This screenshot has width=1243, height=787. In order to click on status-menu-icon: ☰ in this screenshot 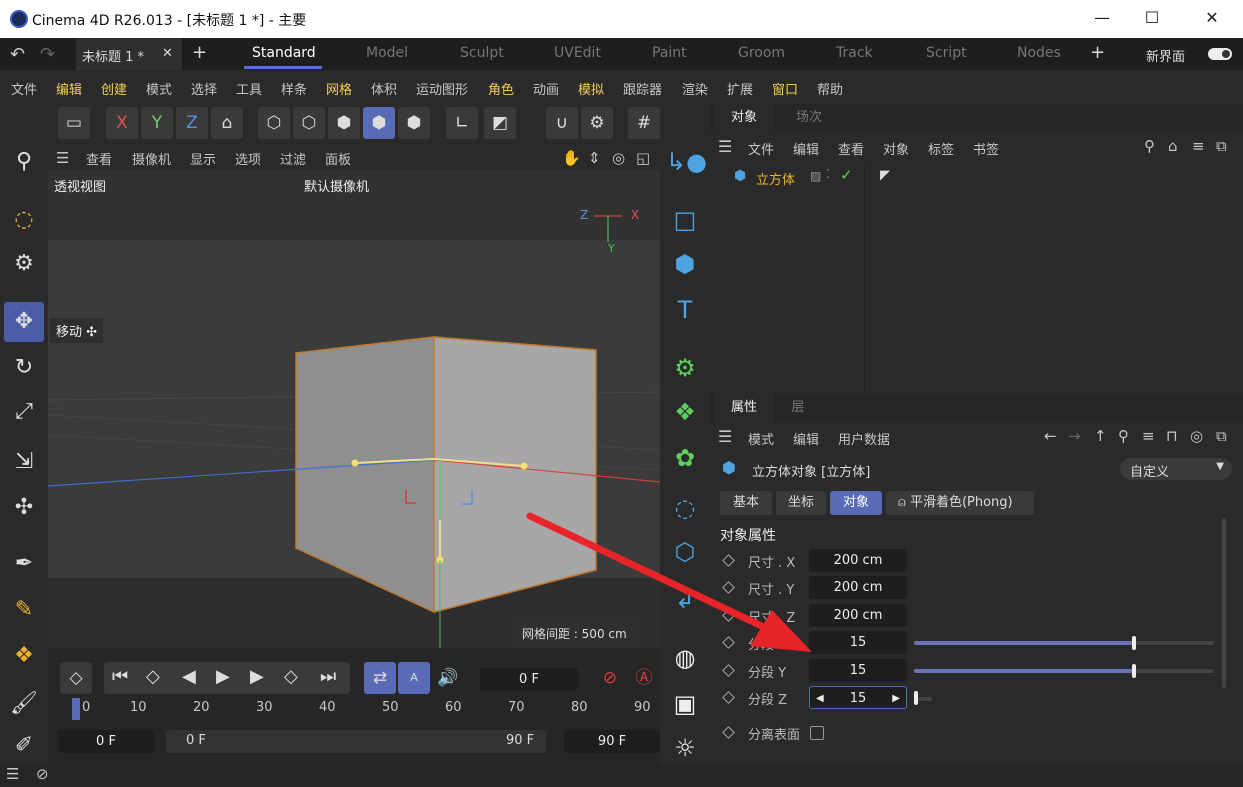, I will do `click(12, 774)`.